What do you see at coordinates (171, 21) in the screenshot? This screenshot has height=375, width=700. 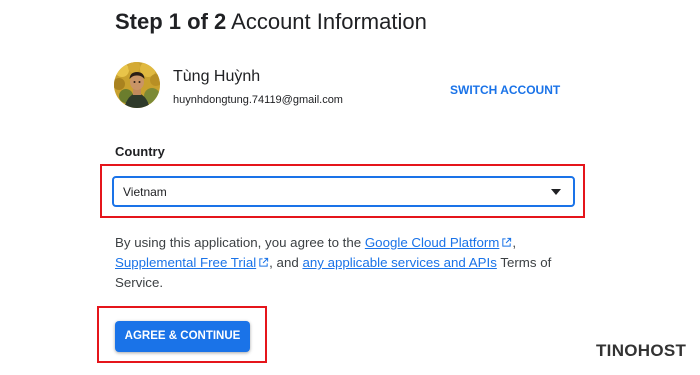 I see `step-indicator: Step 1 of 2` at bounding box center [171, 21].